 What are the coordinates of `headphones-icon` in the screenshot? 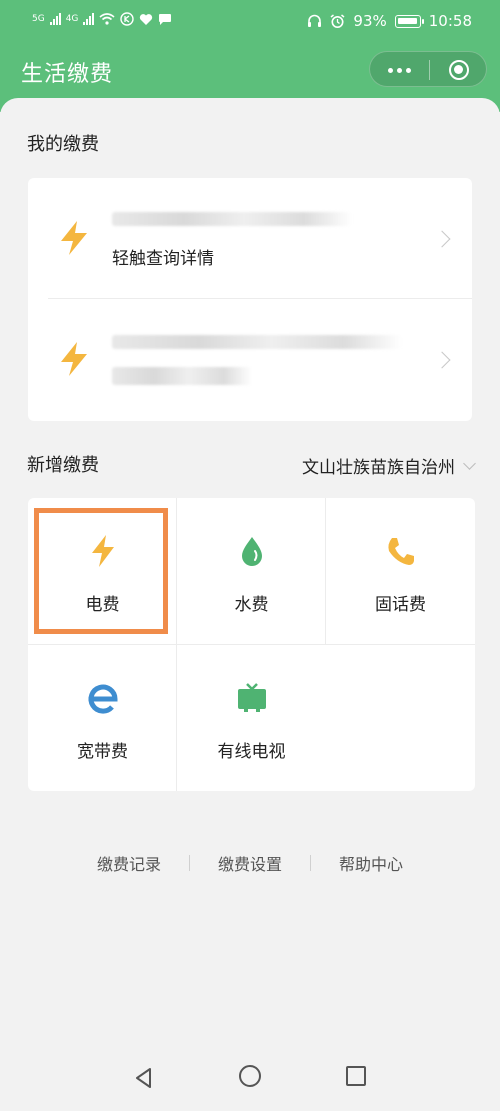 It's located at (315, 20).